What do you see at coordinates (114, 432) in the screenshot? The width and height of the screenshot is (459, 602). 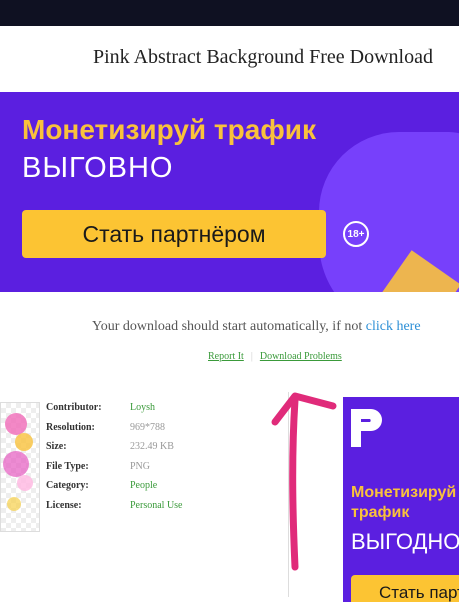 I see `detail-row-resolution: Resolution: 969*788` at bounding box center [114, 432].